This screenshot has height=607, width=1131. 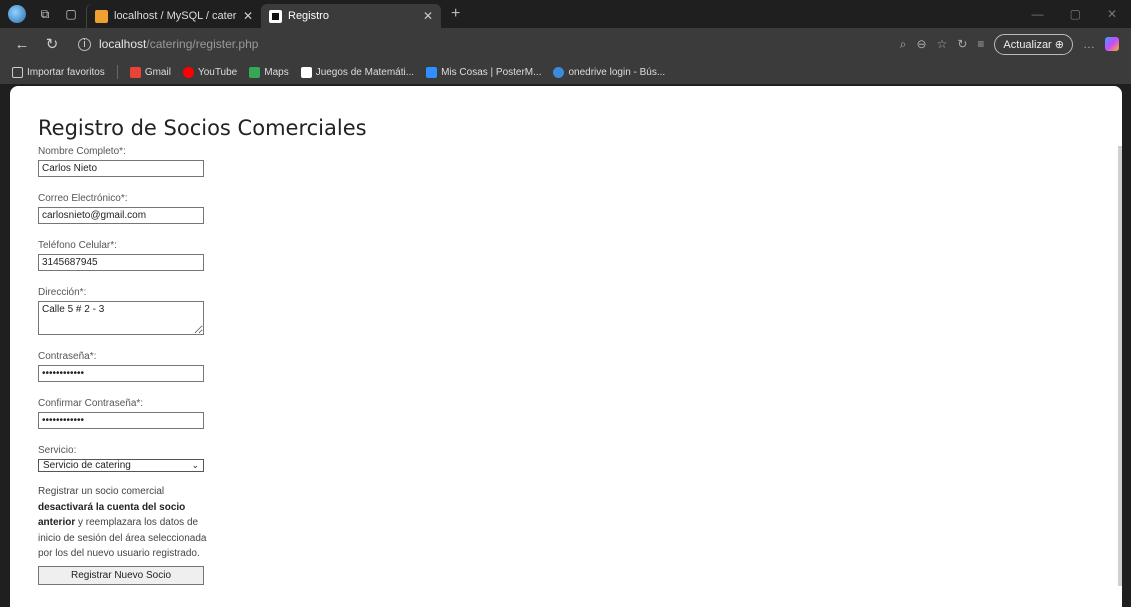 I want to click on bookmark-youtube: YouTube, so click(x=210, y=72).